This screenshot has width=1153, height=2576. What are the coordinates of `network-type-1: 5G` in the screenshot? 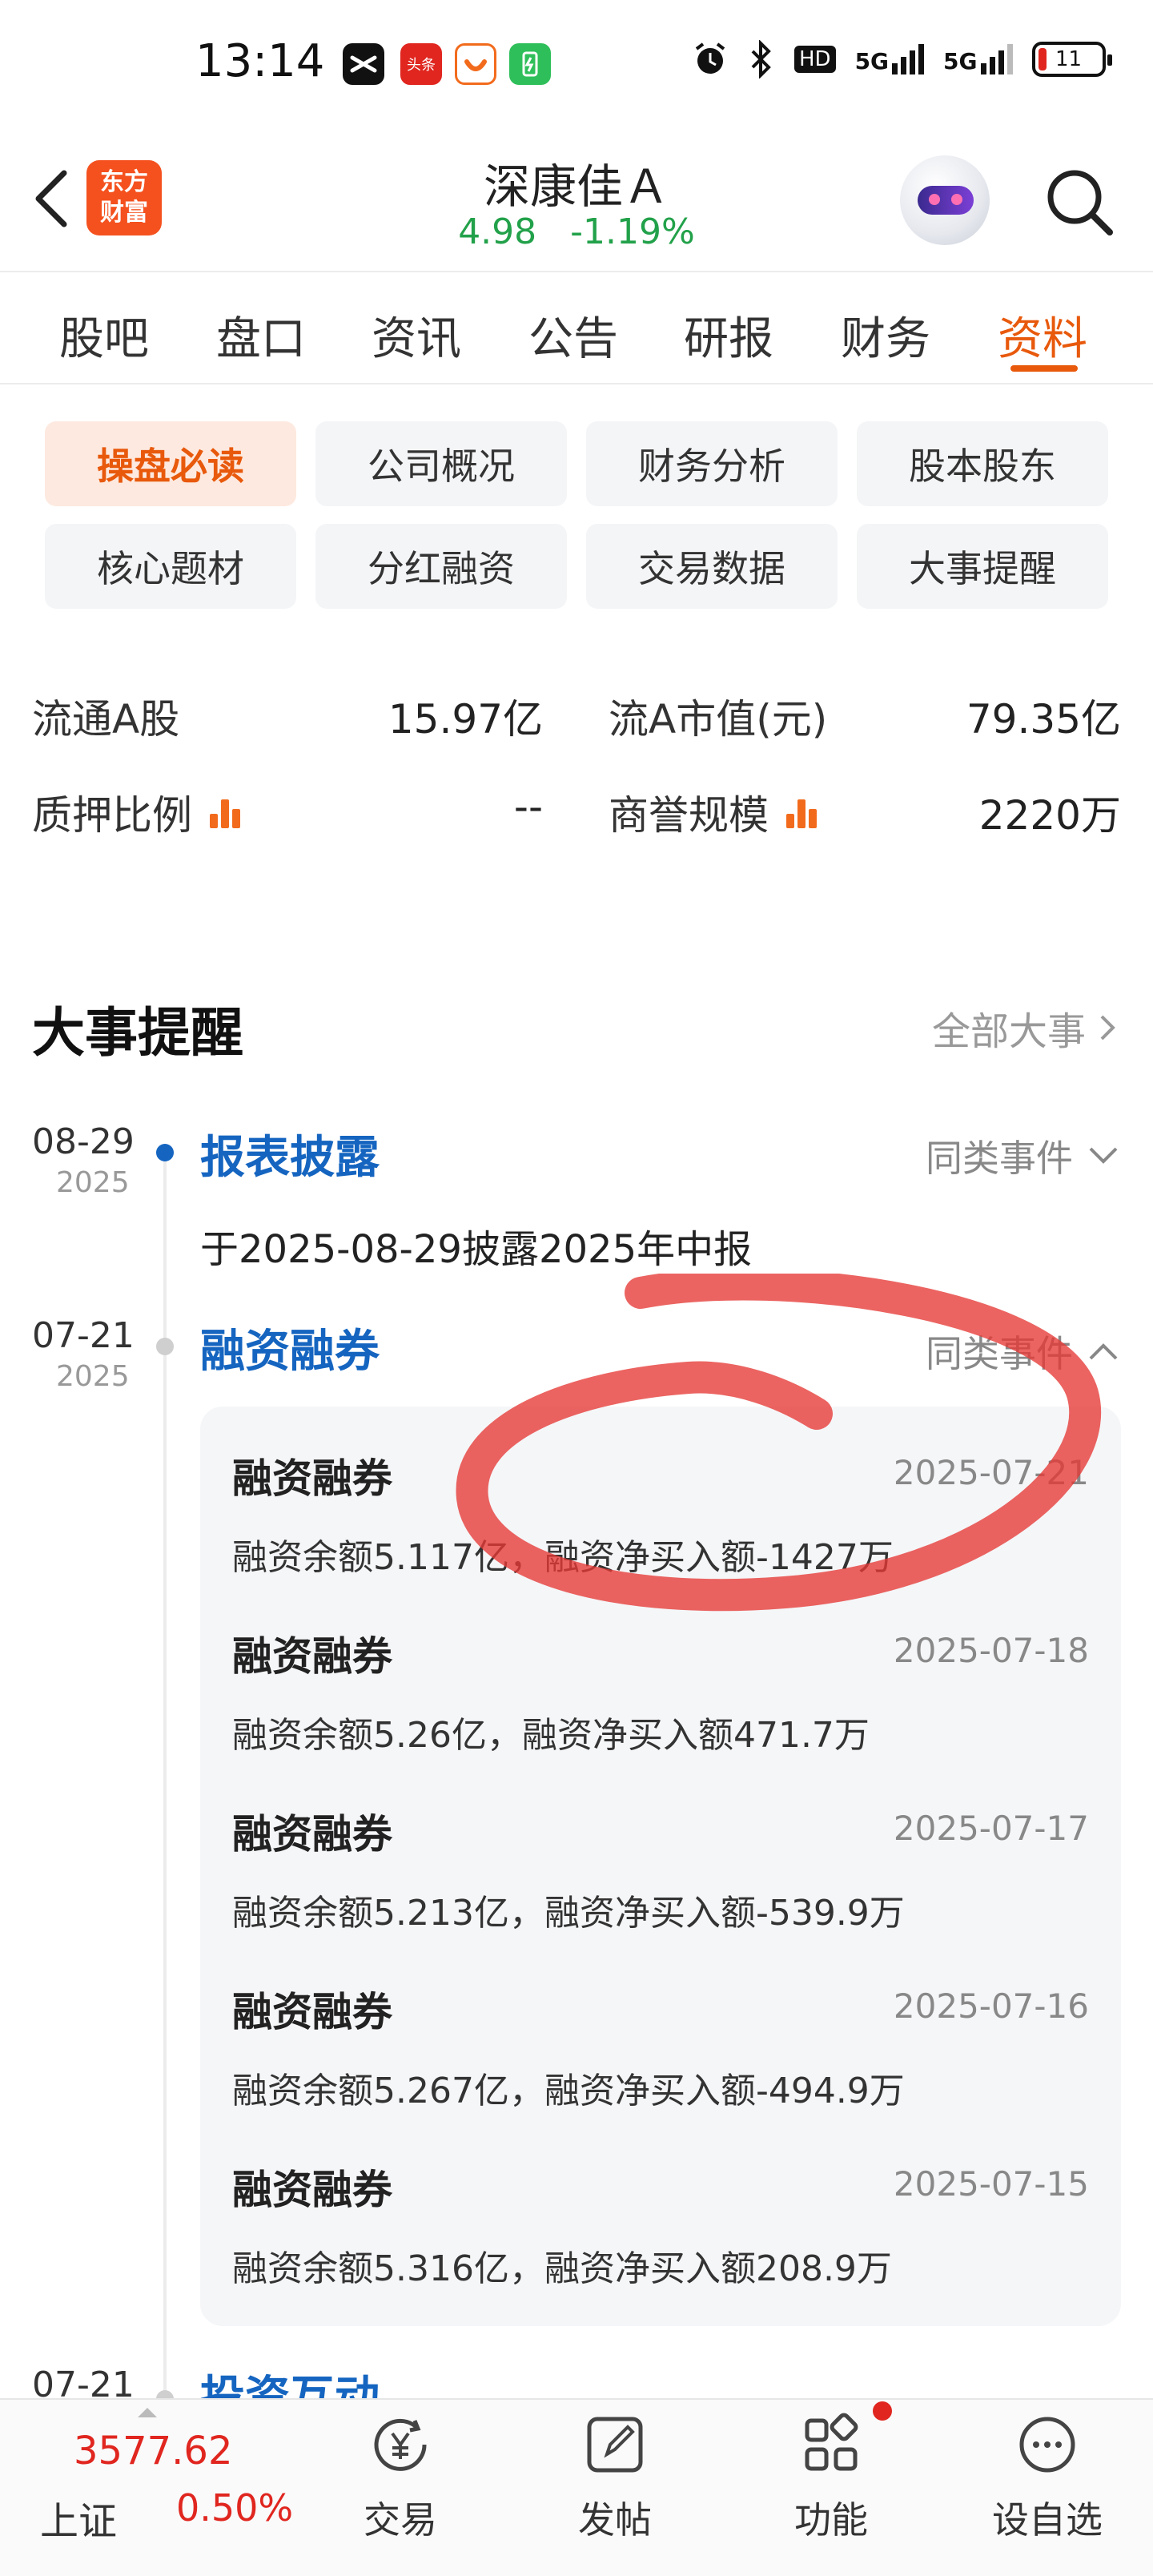 It's located at (872, 61).